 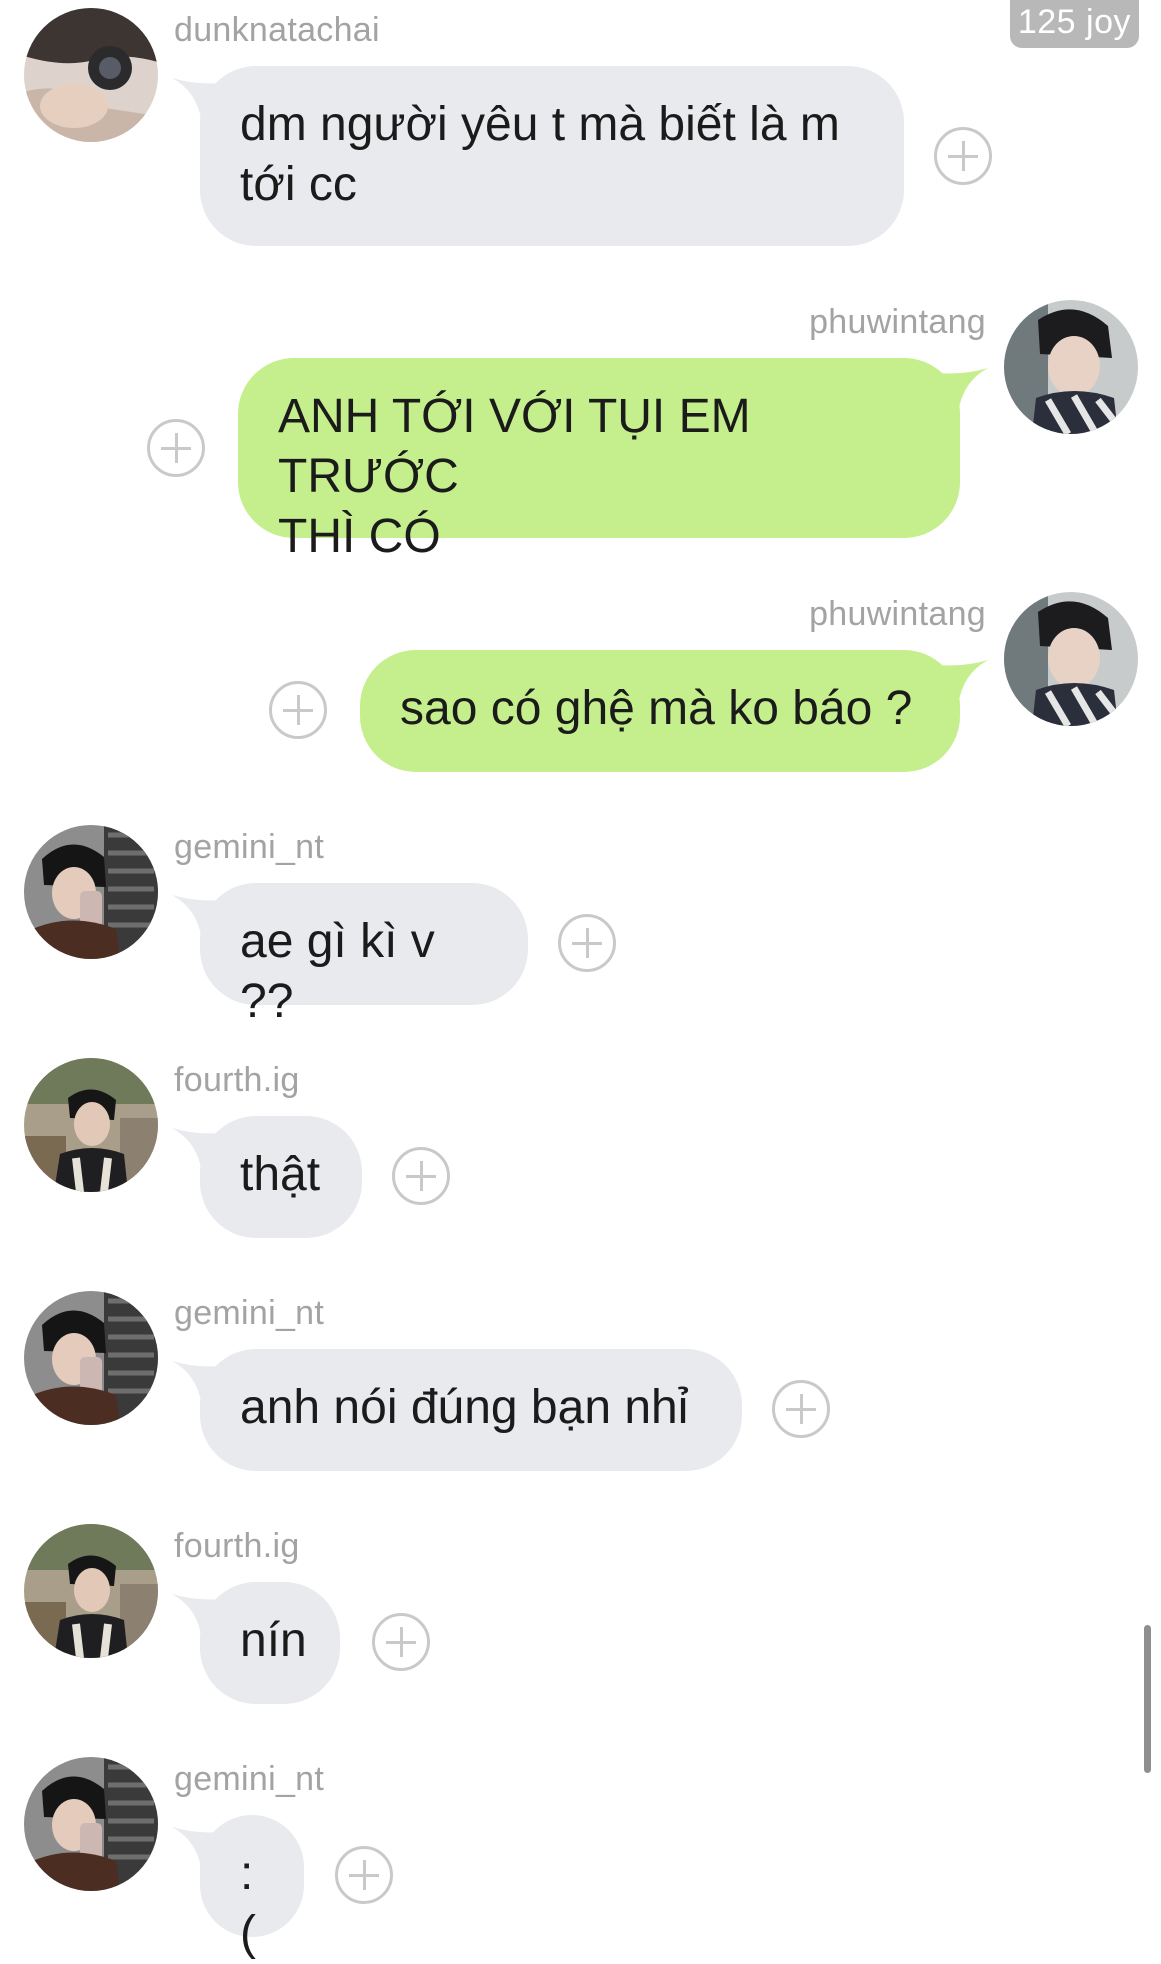 What do you see at coordinates (1074, 24) in the screenshot?
I see `watermark: 125 joy` at bounding box center [1074, 24].